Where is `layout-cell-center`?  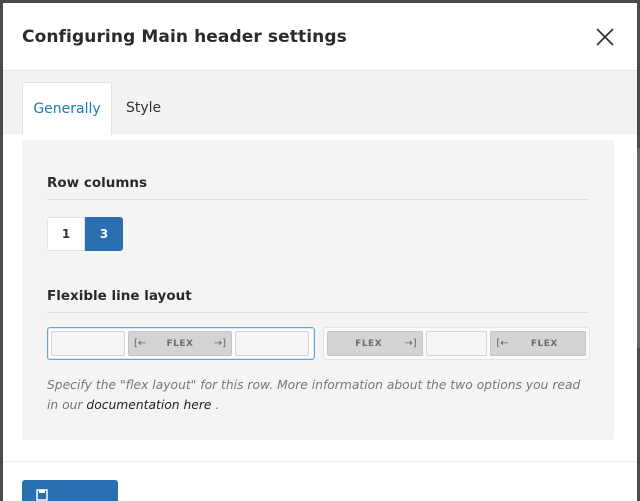 layout-cell-center is located at coordinates (456, 343).